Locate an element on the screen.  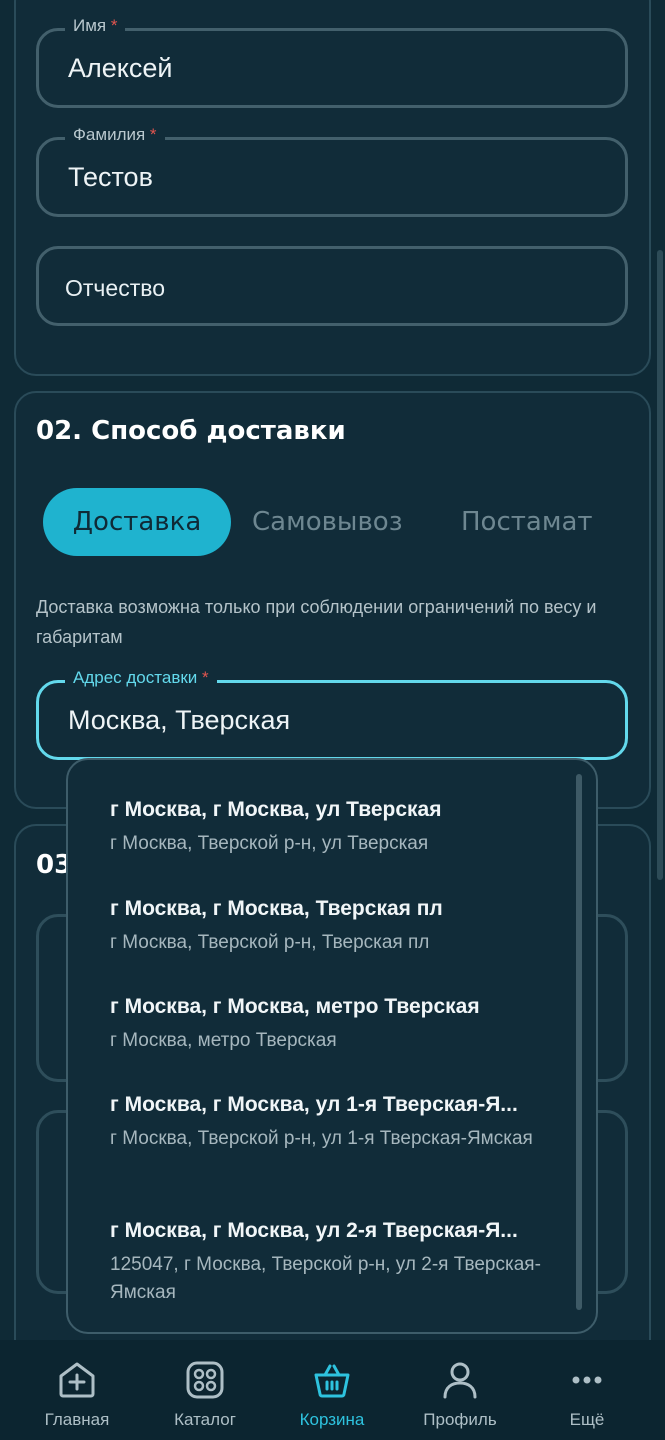
suggestion-main-text: г Москва, г Москва, ул Тверская is located at coordinates (276, 809).